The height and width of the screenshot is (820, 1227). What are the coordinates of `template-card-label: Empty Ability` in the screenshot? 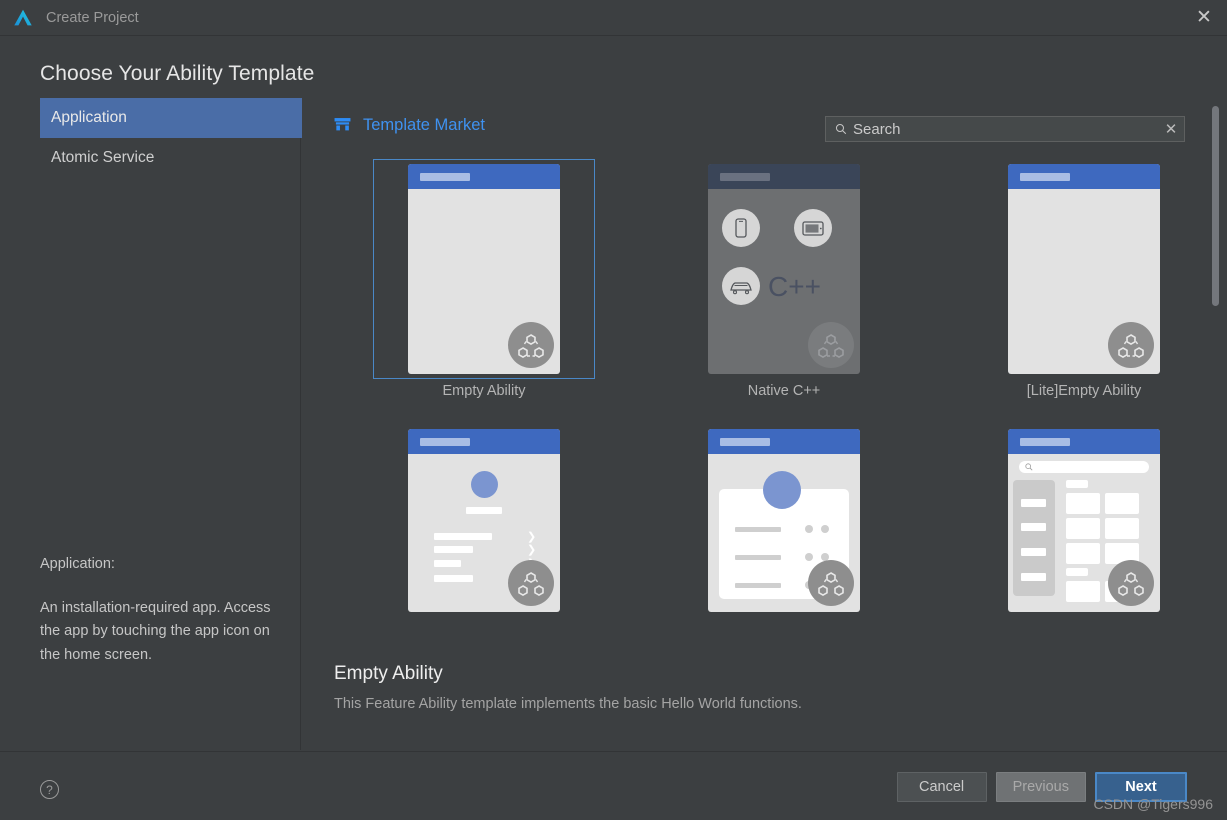 It's located at (484, 391).